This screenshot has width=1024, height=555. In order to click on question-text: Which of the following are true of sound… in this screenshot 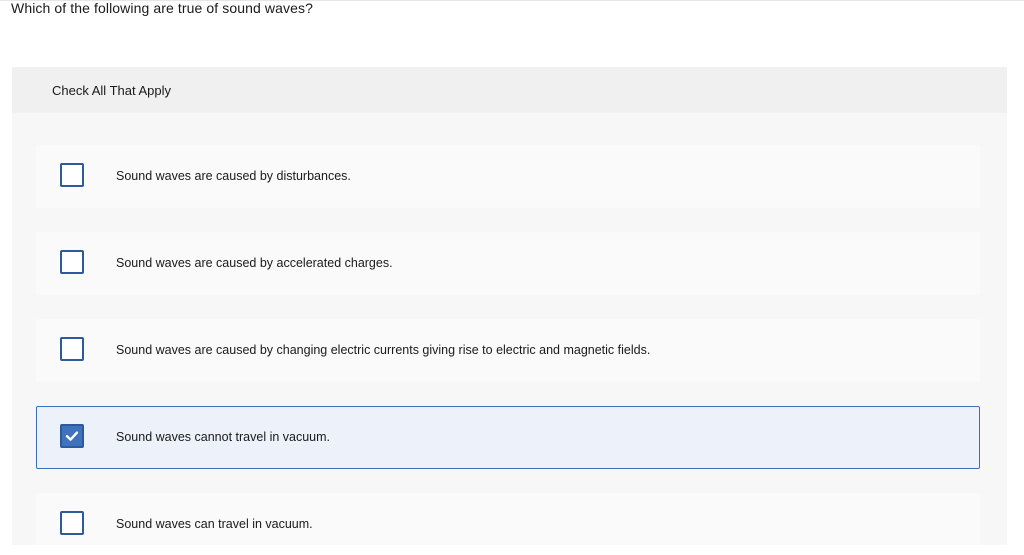, I will do `click(162, 8)`.